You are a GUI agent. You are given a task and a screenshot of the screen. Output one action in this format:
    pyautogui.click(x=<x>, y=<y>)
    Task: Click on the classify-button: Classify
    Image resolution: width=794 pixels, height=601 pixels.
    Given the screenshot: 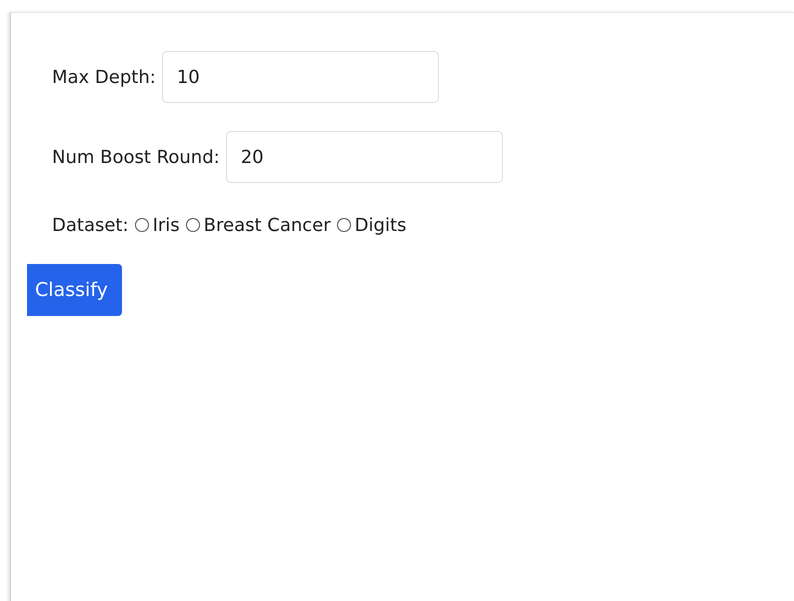 What is the action you would take?
    pyautogui.click(x=74, y=290)
    